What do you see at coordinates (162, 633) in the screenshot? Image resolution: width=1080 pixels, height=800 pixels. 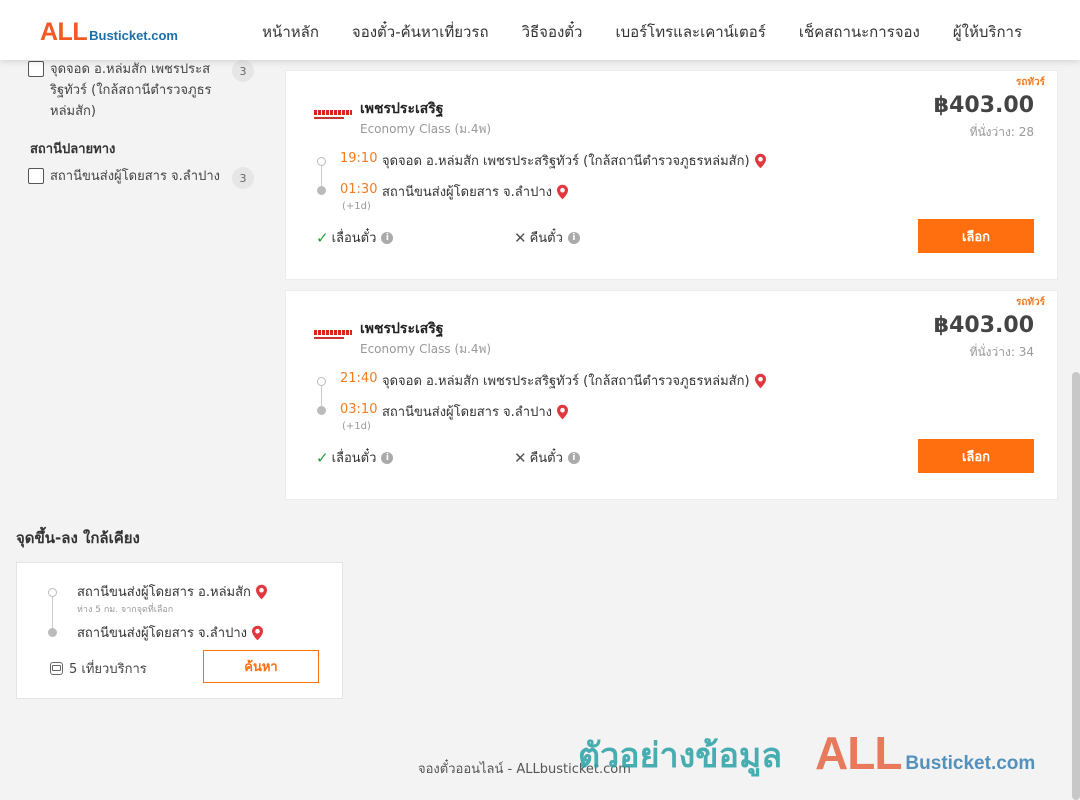 I see `nearby-to-text: สถานีขนส่งผู้โดยสาร จ.ลำปาง` at bounding box center [162, 633].